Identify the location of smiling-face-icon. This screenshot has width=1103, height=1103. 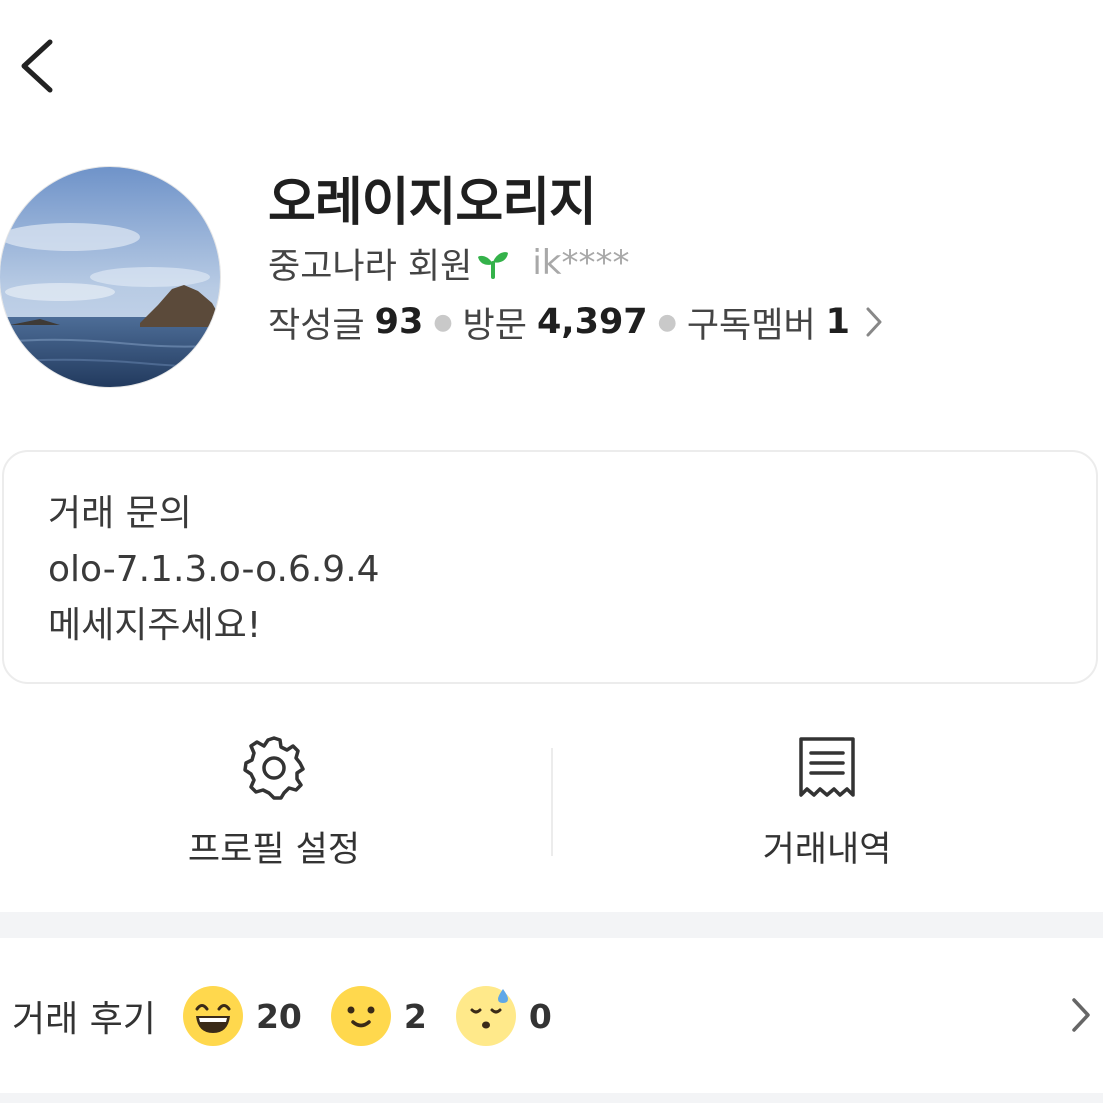
(360, 1016).